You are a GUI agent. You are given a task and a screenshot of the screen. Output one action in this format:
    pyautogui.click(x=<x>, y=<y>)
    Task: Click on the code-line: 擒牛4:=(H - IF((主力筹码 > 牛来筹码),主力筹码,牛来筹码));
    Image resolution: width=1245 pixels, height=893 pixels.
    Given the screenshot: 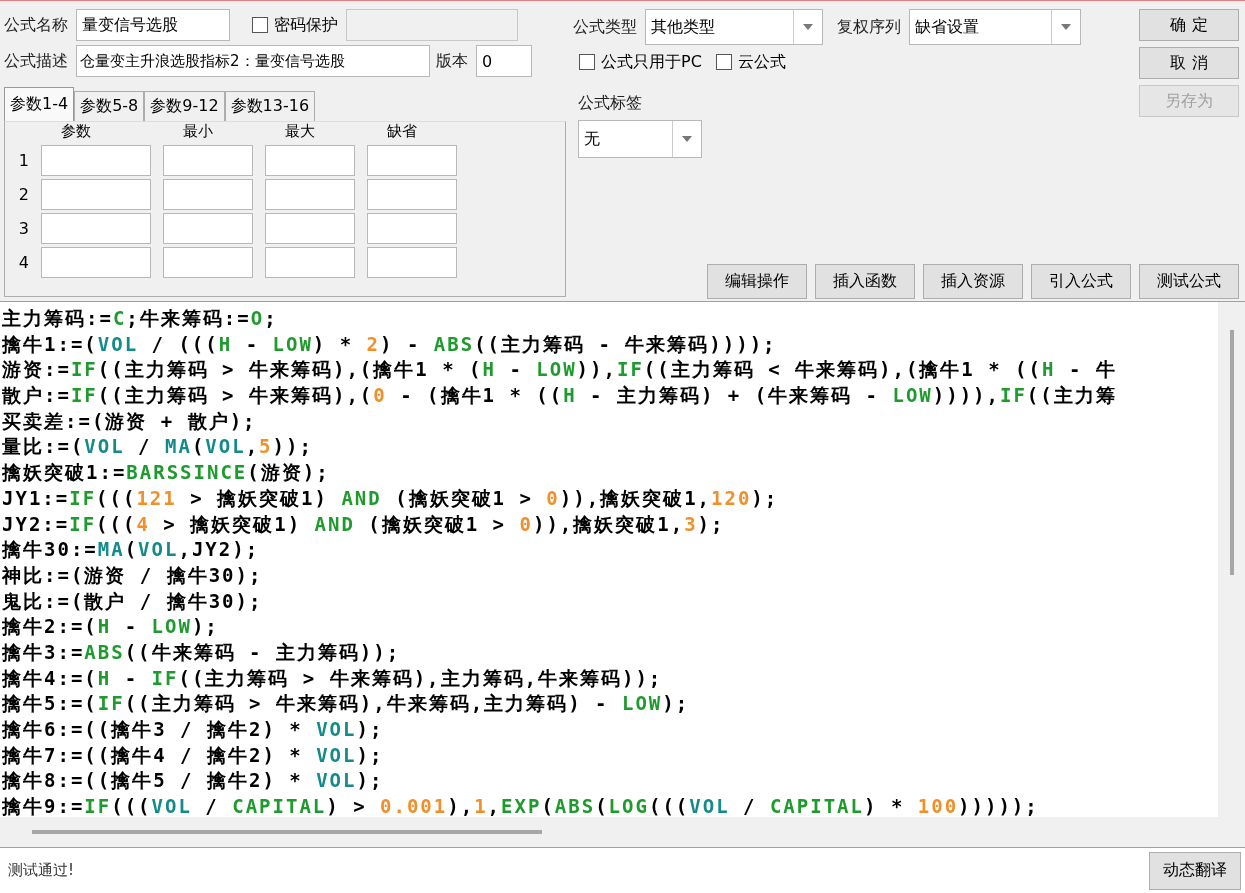 What is the action you would take?
    pyautogui.click(x=332, y=678)
    